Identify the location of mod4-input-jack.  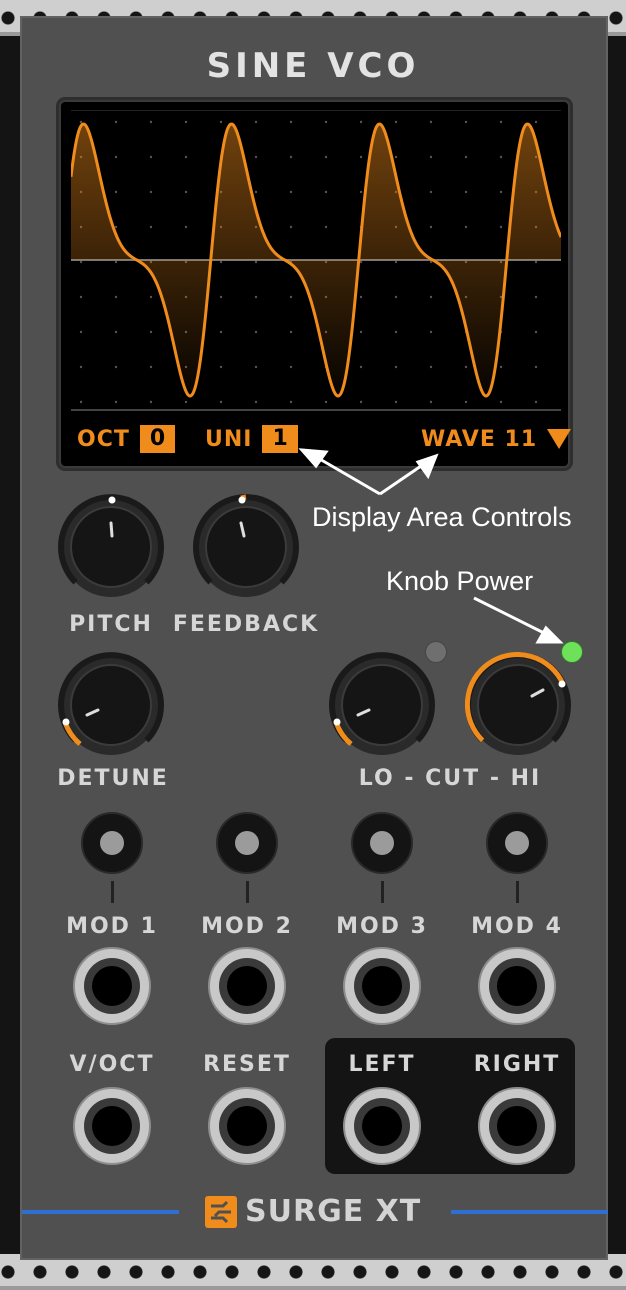
(517, 986).